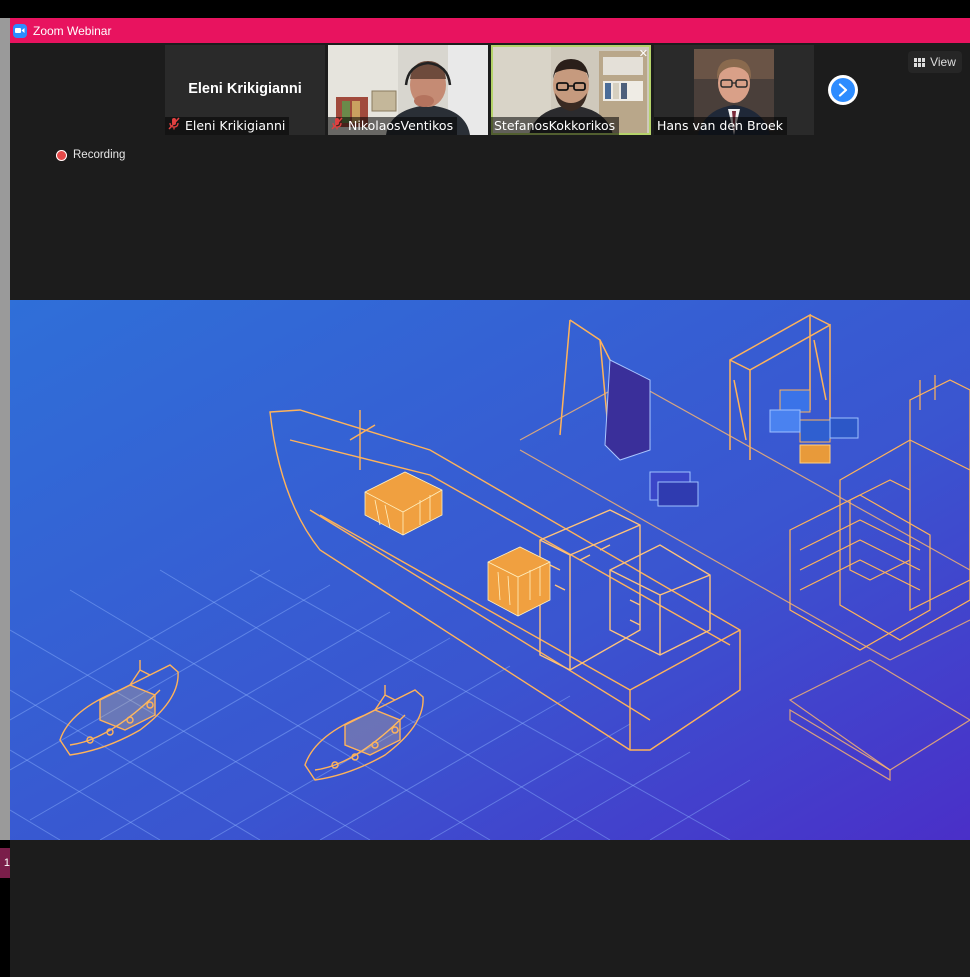 This screenshot has width=970, height=977. Describe the element at coordinates (401, 125) in the screenshot. I see `participant-name: NikolaosVentikos` at that location.